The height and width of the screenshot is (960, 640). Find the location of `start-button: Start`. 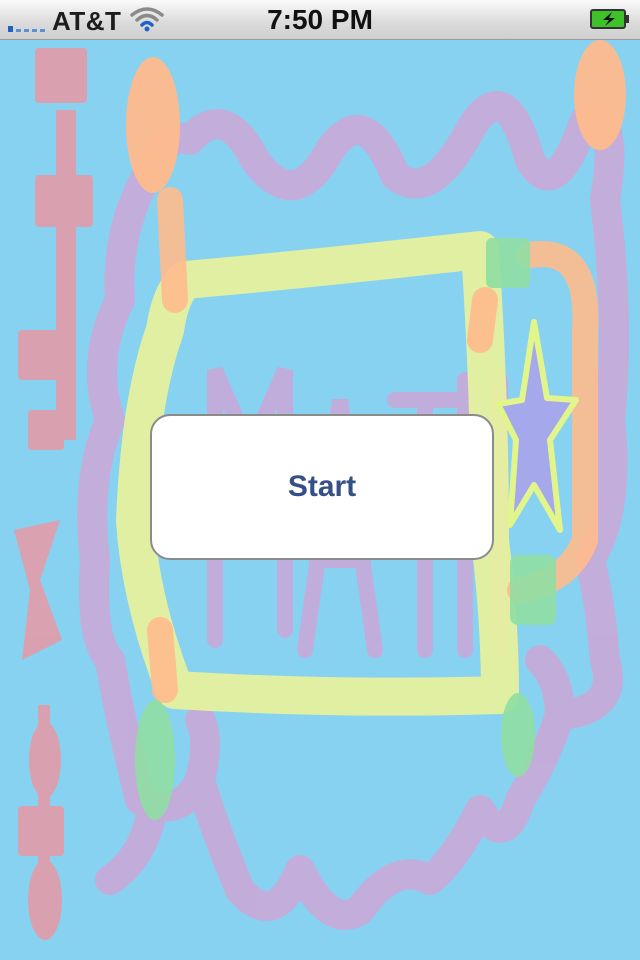

start-button: Start is located at coordinates (322, 487).